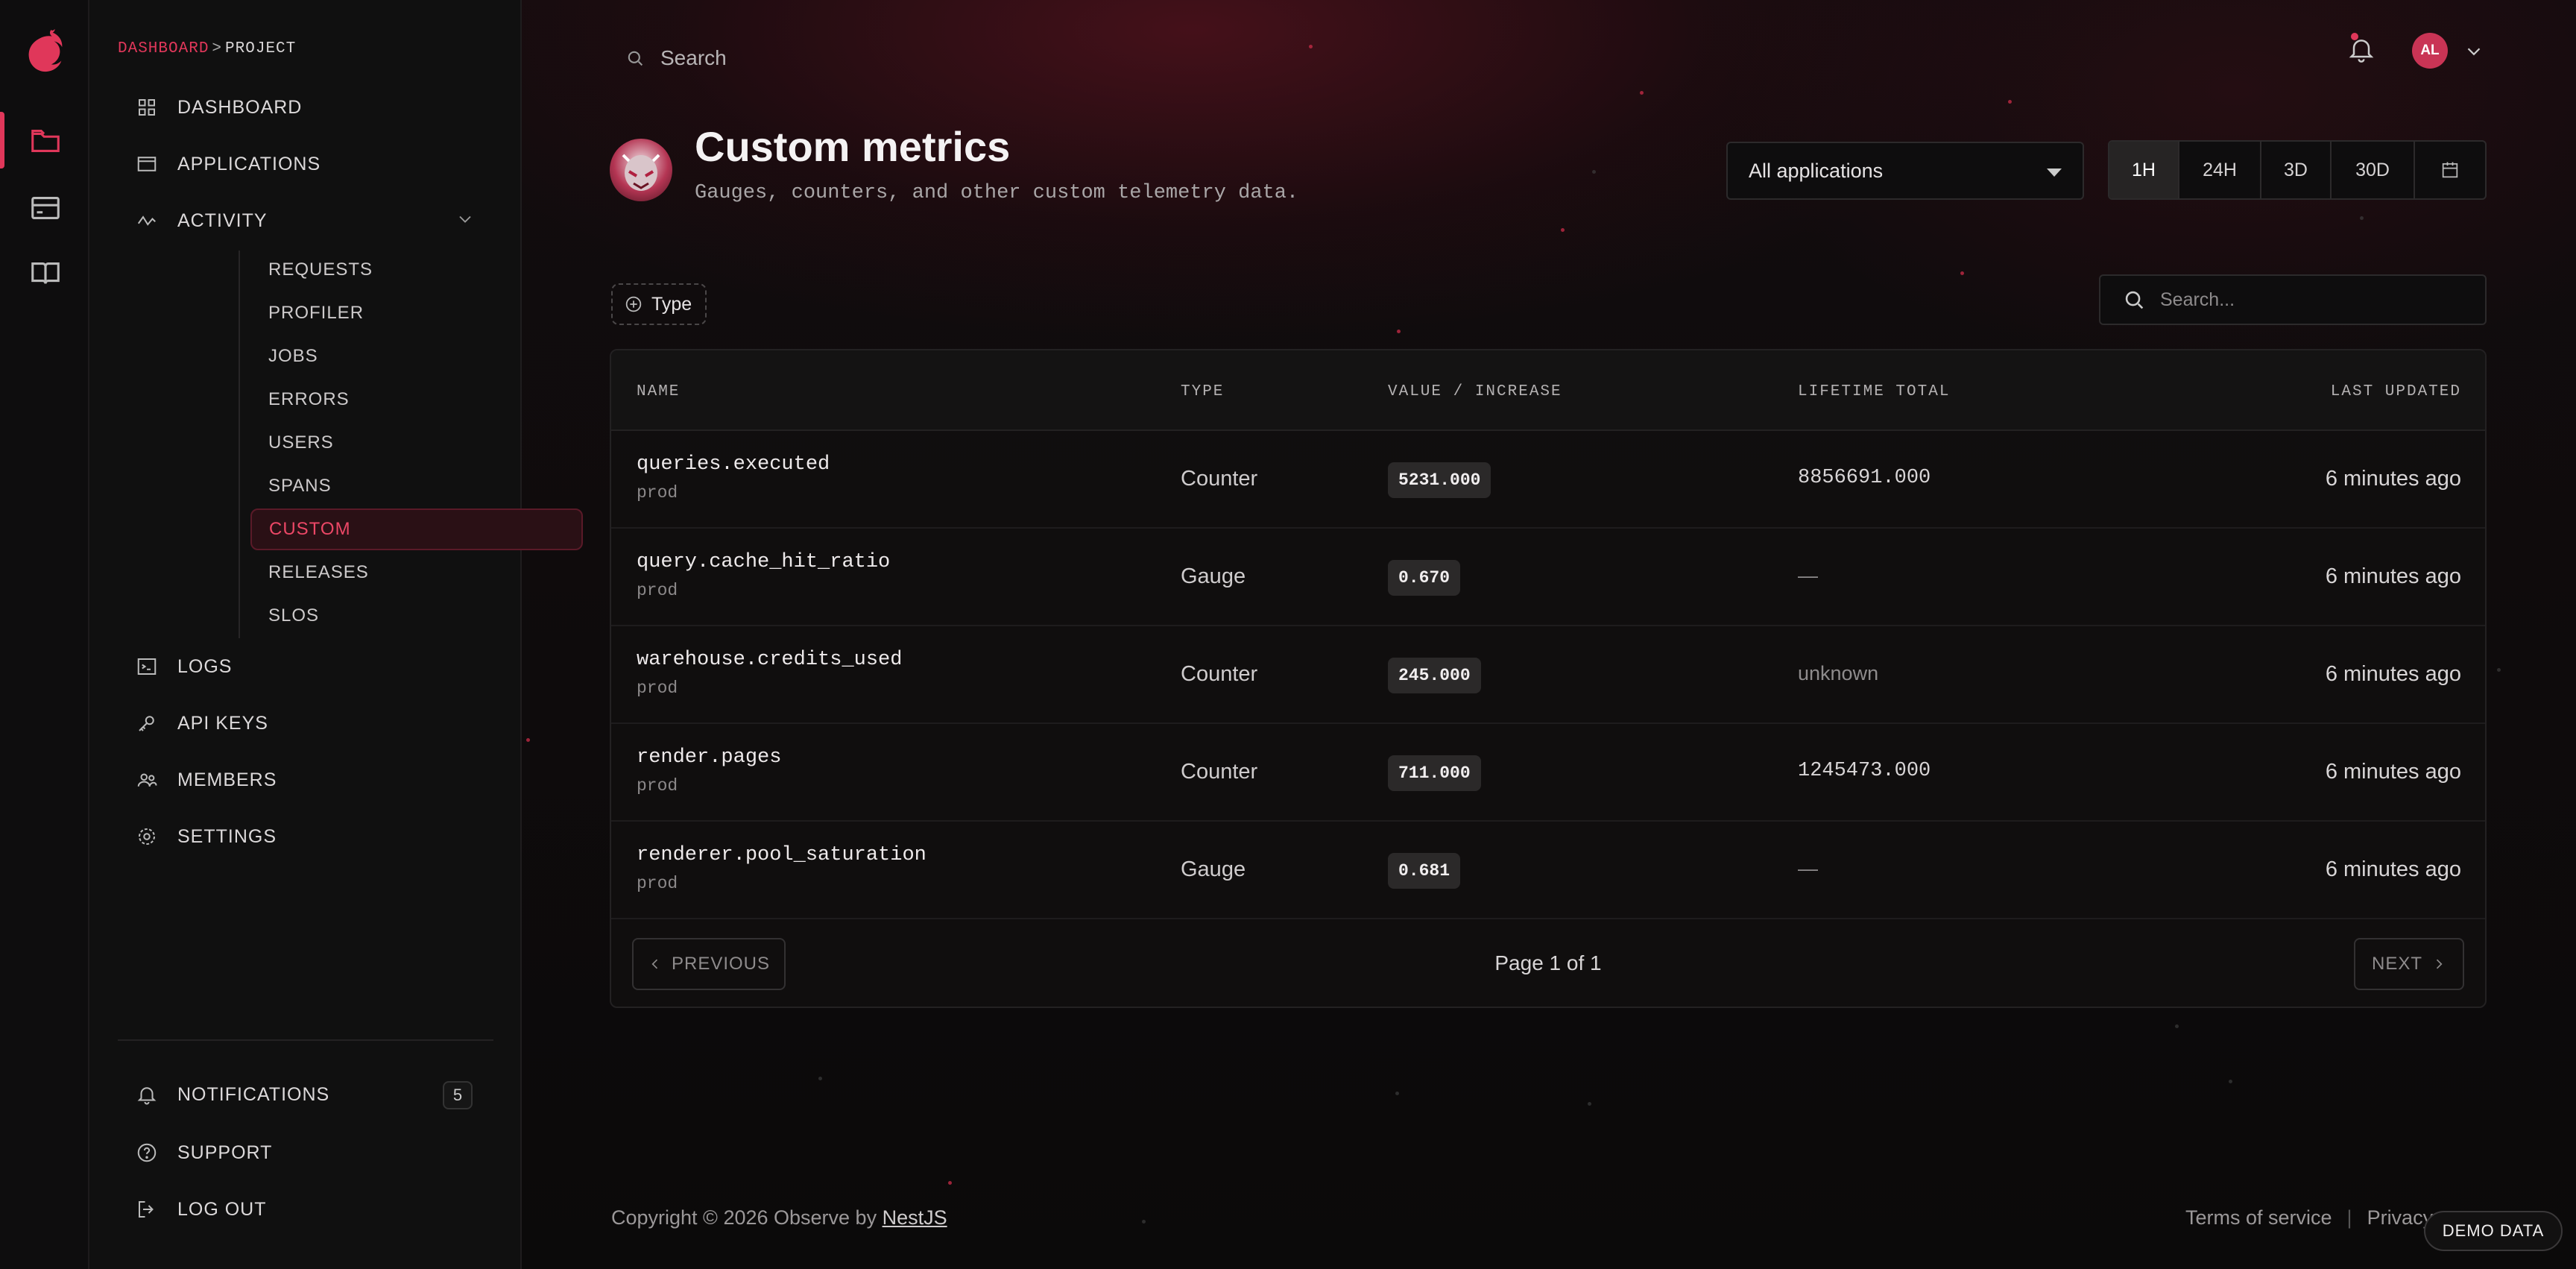  I want to click on sidebar-sub-jobs: JOBS, so click(293, 356).